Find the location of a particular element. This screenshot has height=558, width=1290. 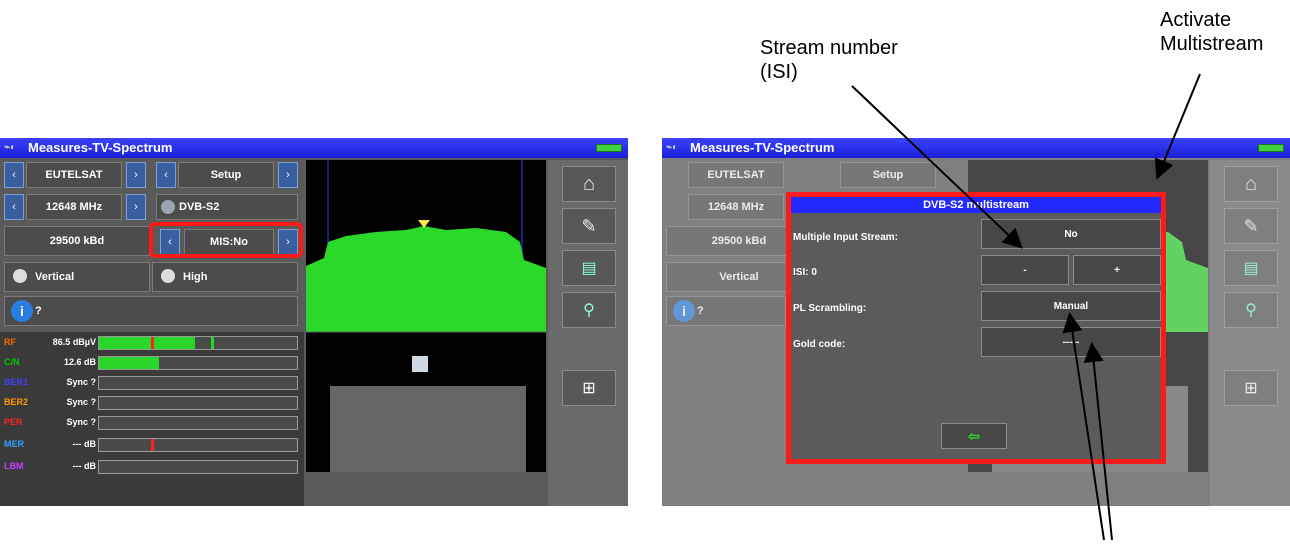

measure-name: MER is located at coordinates (14, 444).